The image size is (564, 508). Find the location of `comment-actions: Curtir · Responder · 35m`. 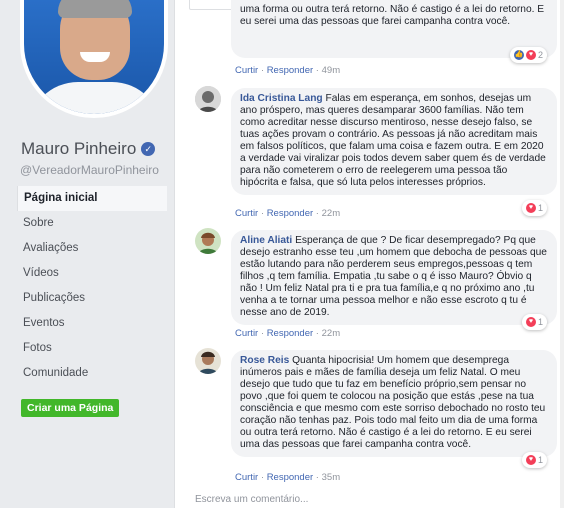

comment-actions: Curtir · Responder · 35m is located at coordinates (288, 477).